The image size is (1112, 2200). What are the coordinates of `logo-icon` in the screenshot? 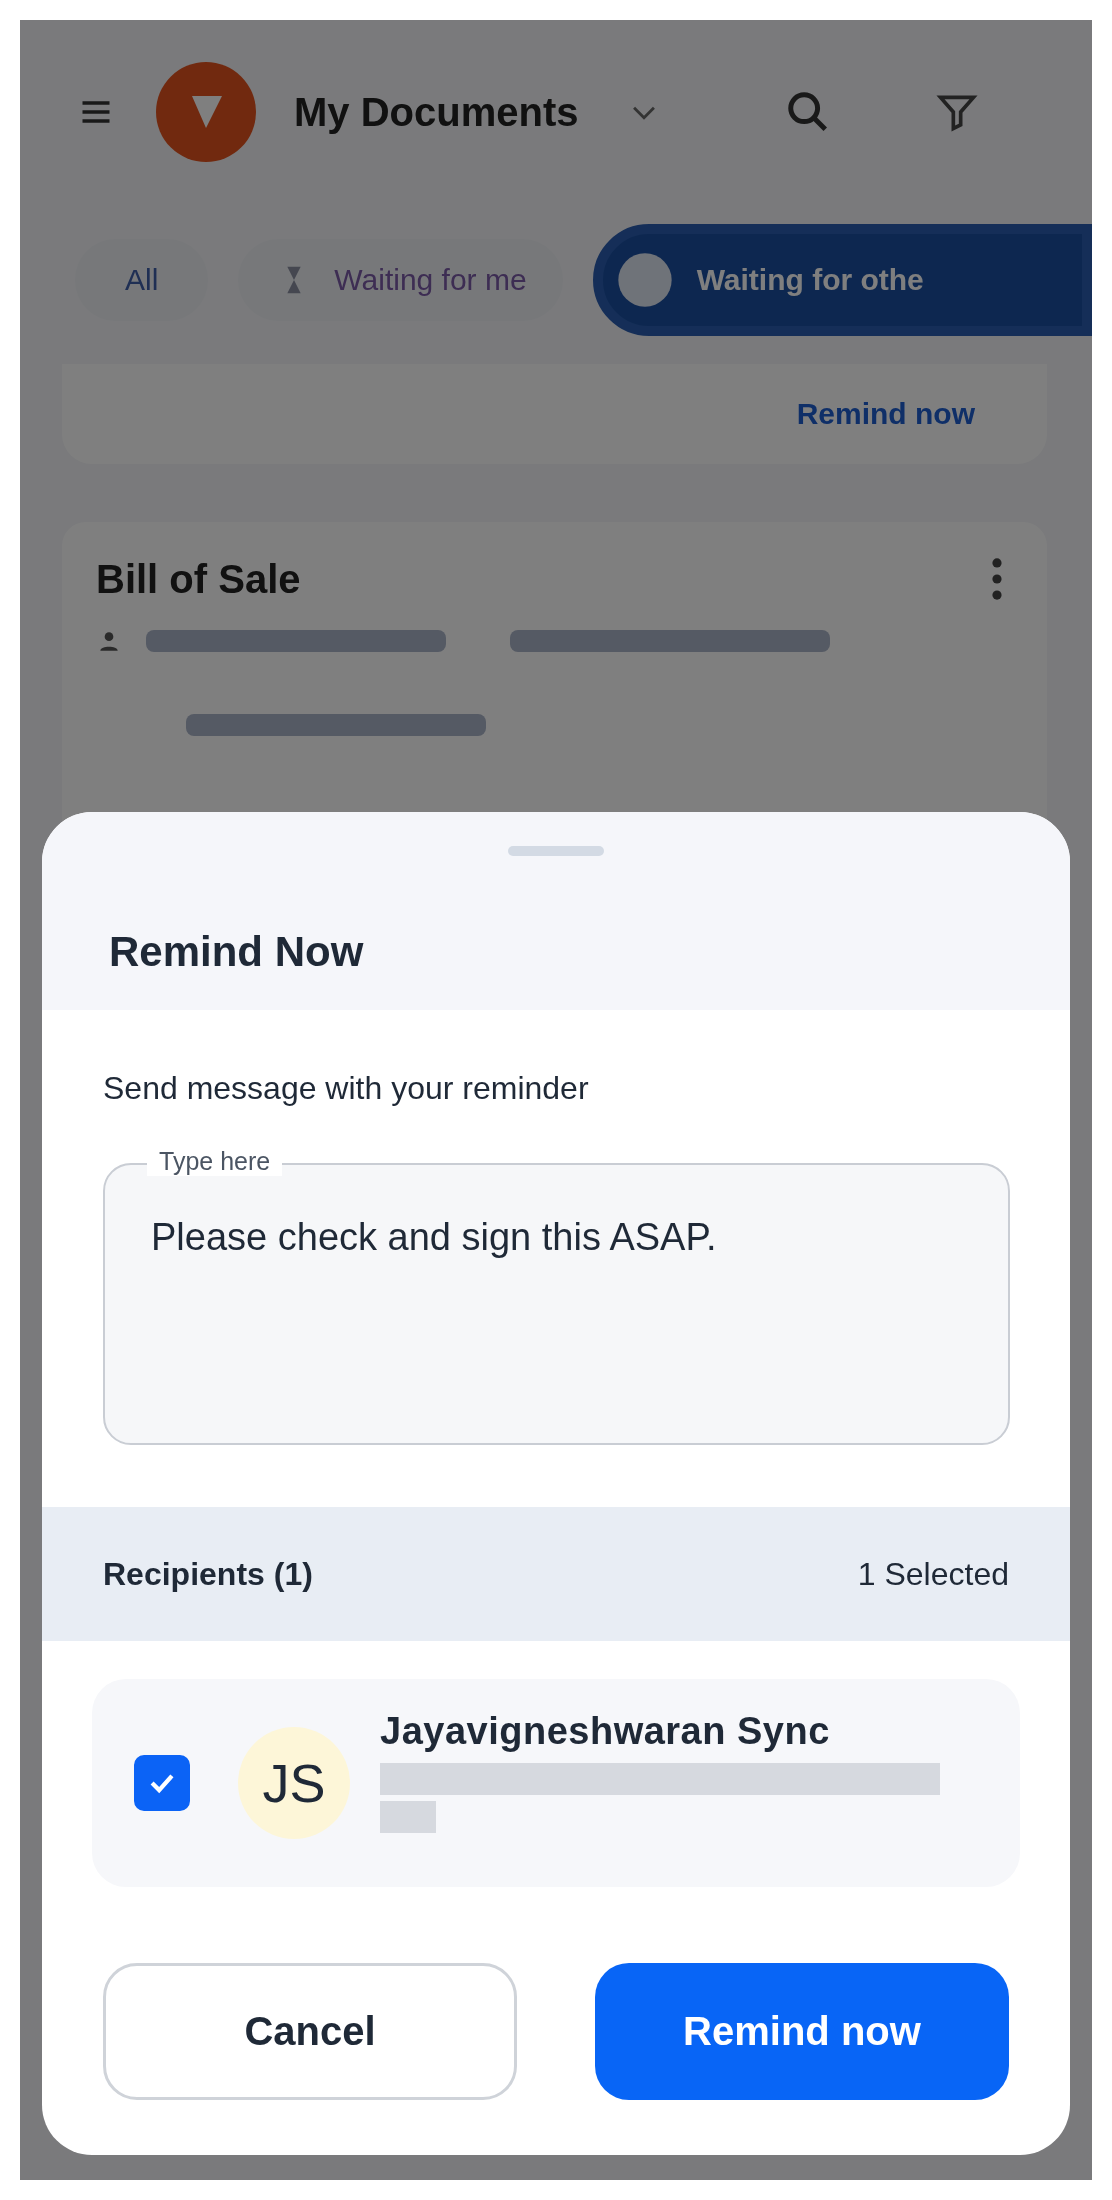 It's located at (206, 112).